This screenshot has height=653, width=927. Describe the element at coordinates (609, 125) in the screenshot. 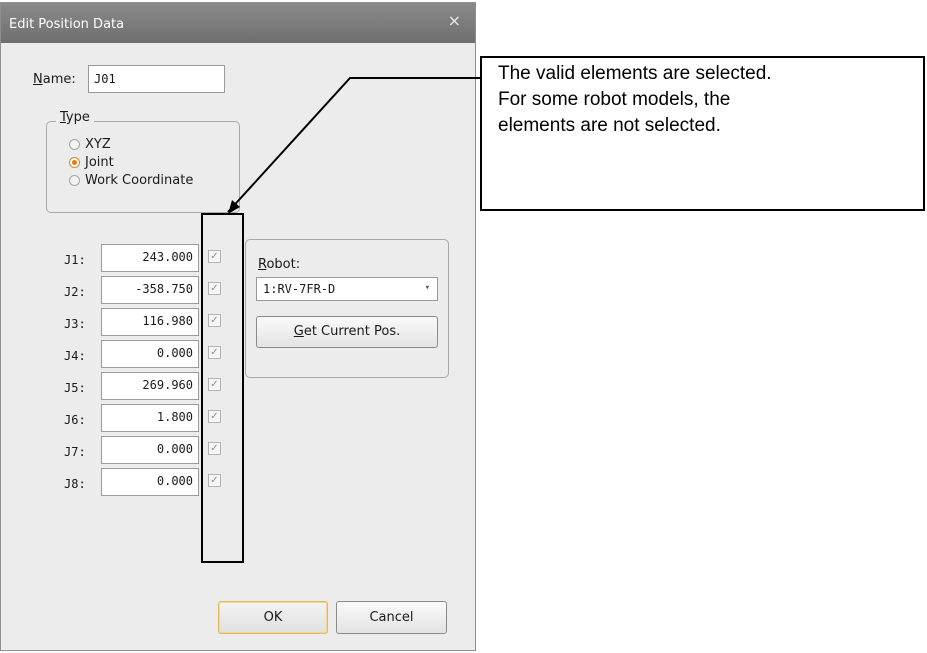

I see `callout-line: elements are not selected.` at that location.